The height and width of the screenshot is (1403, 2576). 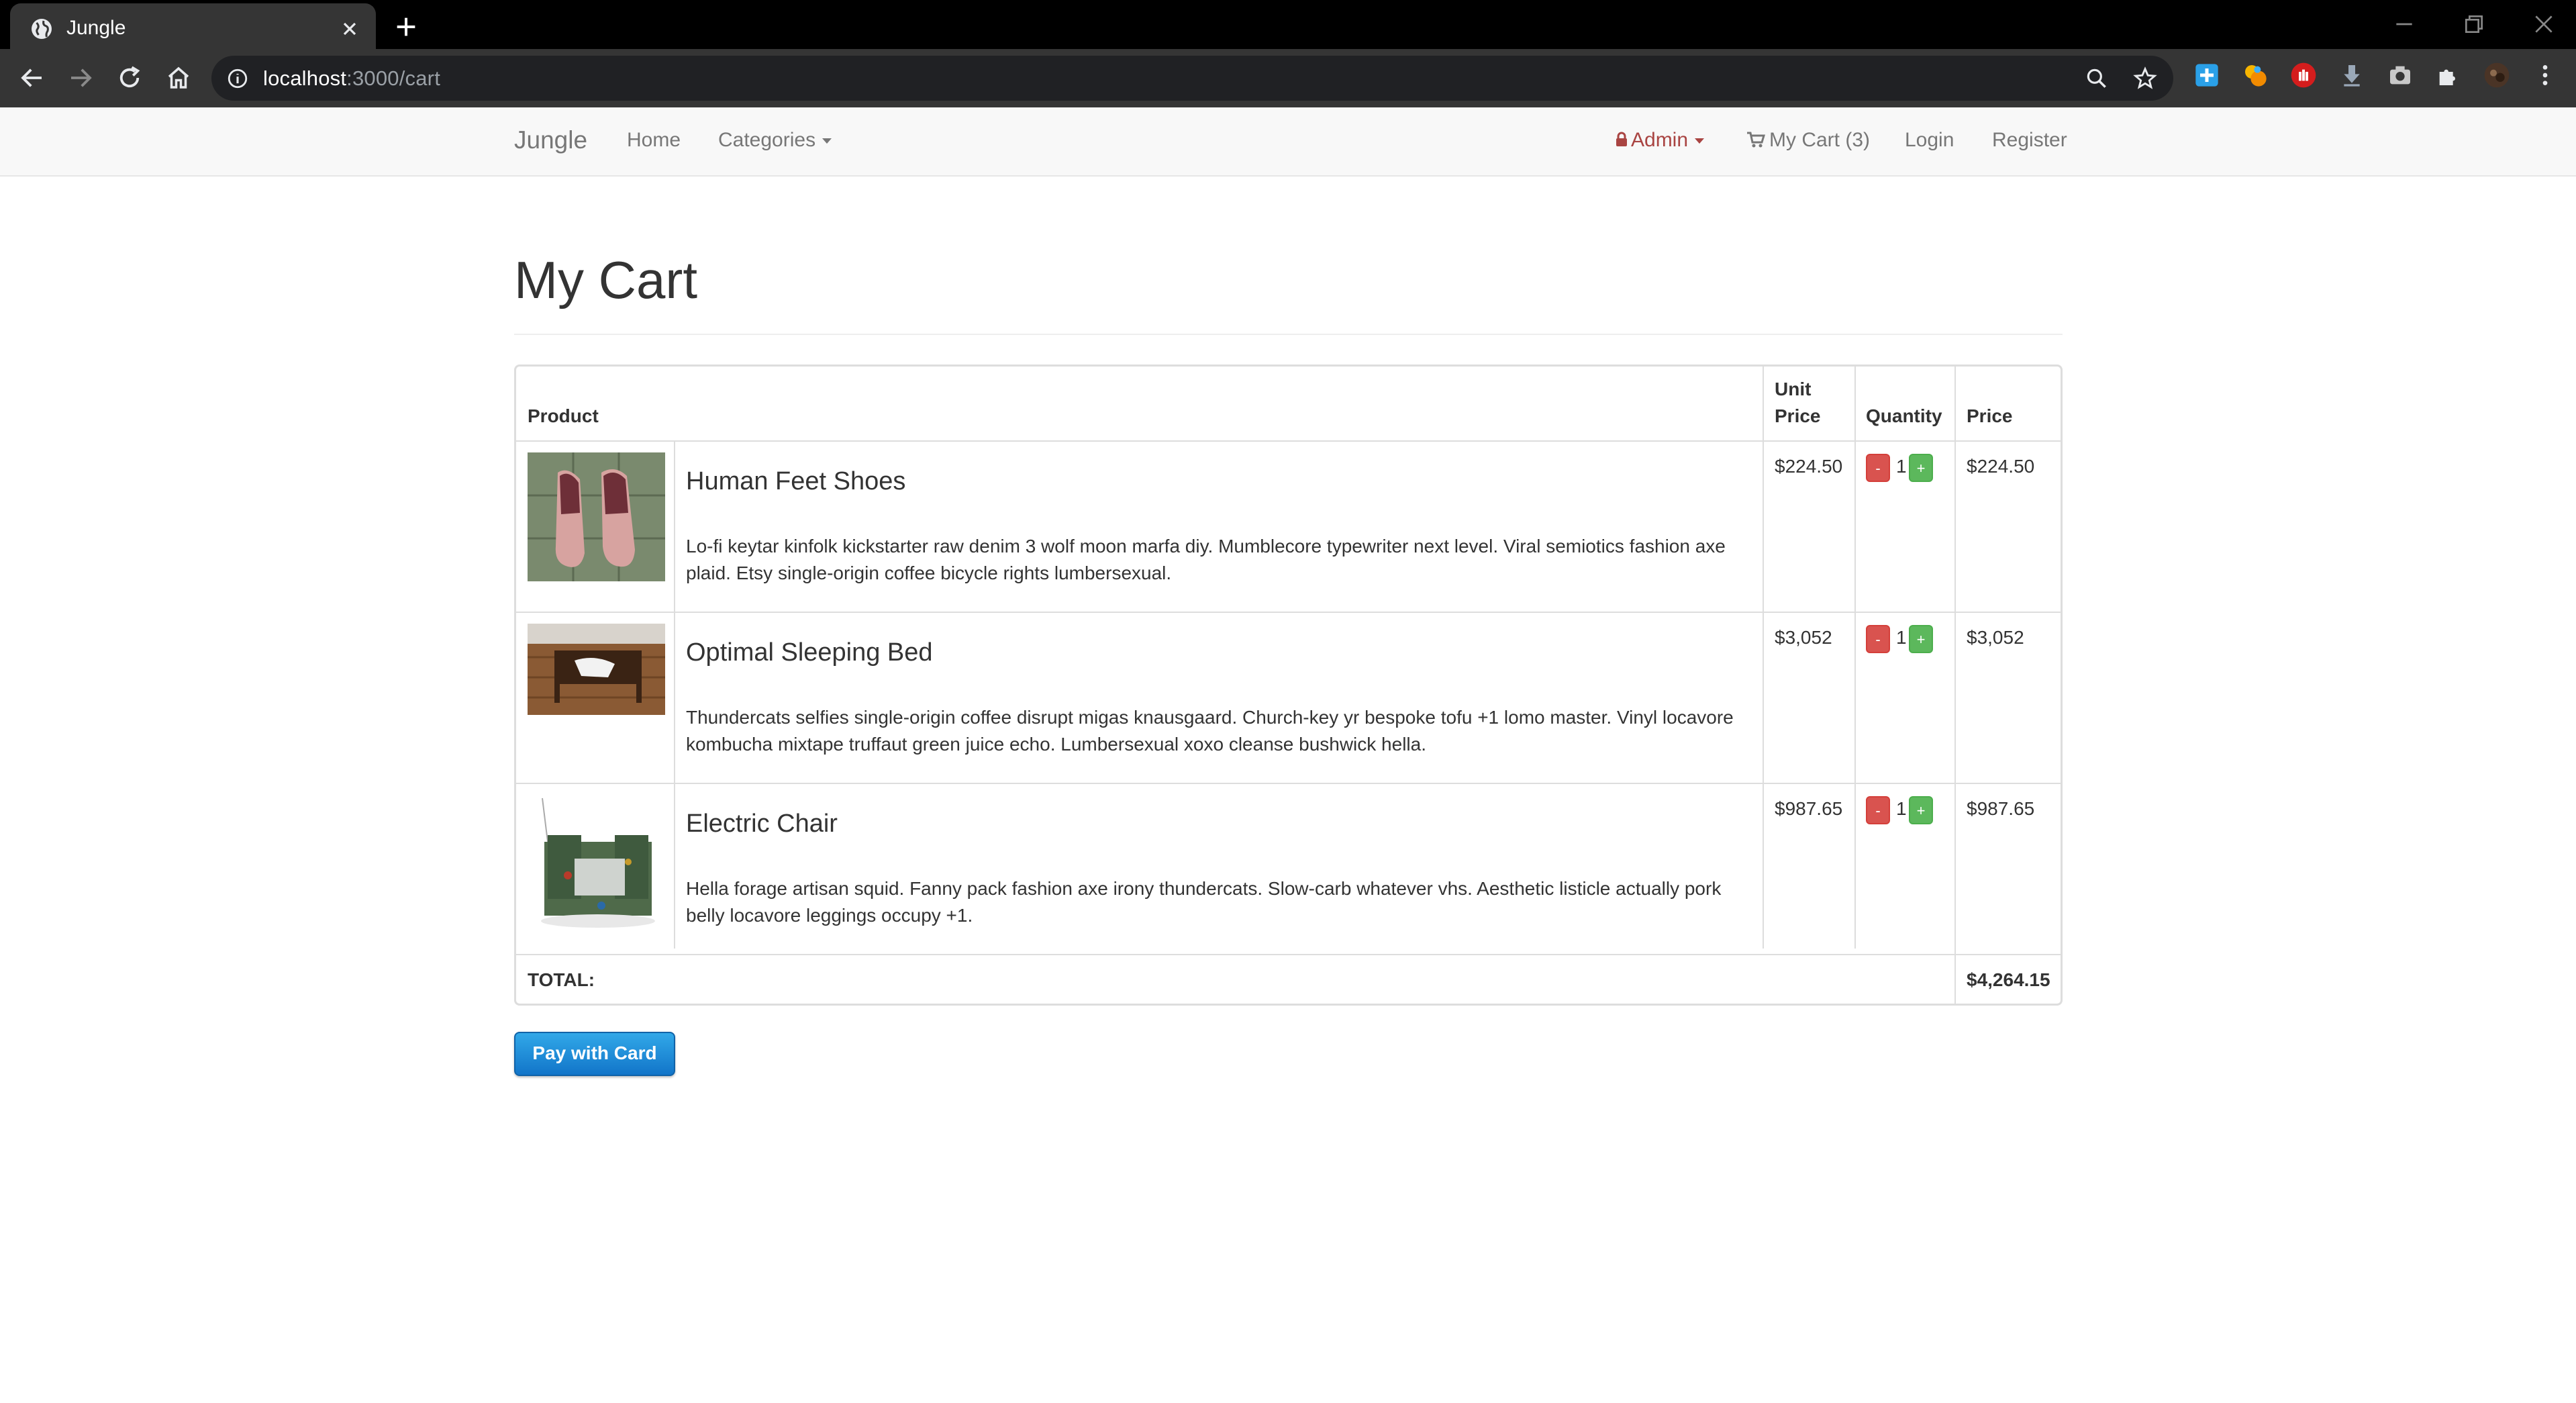 What do you see at coordinates (2097, 78) in the screenshot?
I see `zoom-icon` at bounding box center [2097, 78].